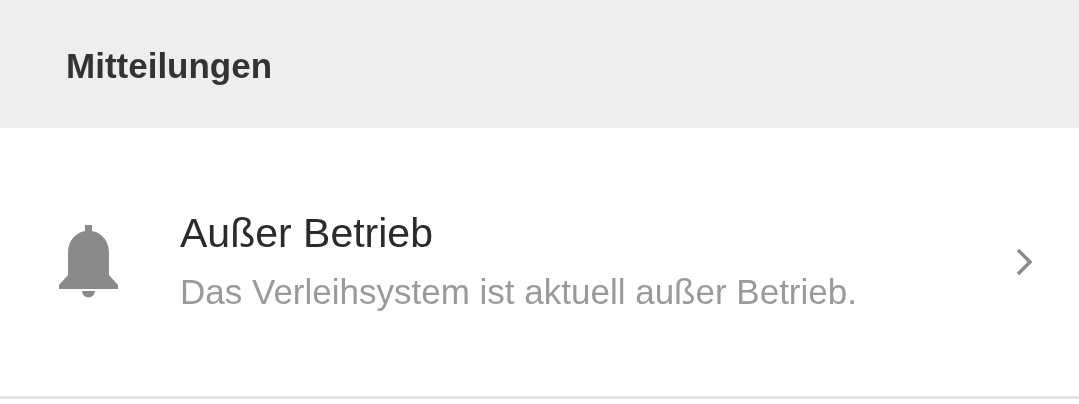  Describe the element at coordinates (307, 233) in the screenshot. I see `notification-title: Außer Betrieb` at that location.